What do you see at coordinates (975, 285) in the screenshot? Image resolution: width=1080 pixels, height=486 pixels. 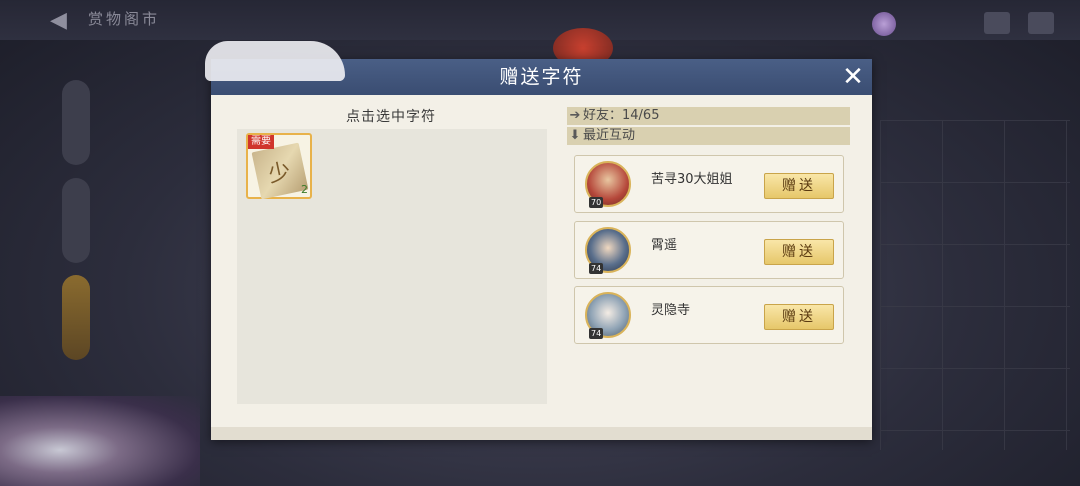 I see `background-grid` at bounding box center [975, 285].